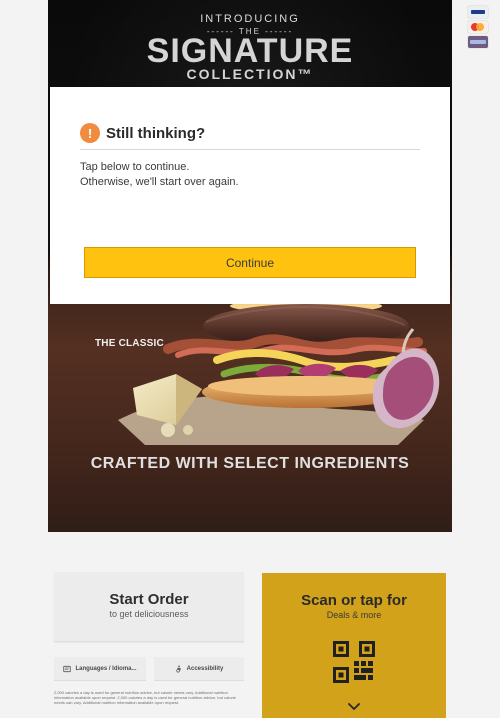  I want to click on start-order-button: Start Order to get deliciousness, so click(149, 607).